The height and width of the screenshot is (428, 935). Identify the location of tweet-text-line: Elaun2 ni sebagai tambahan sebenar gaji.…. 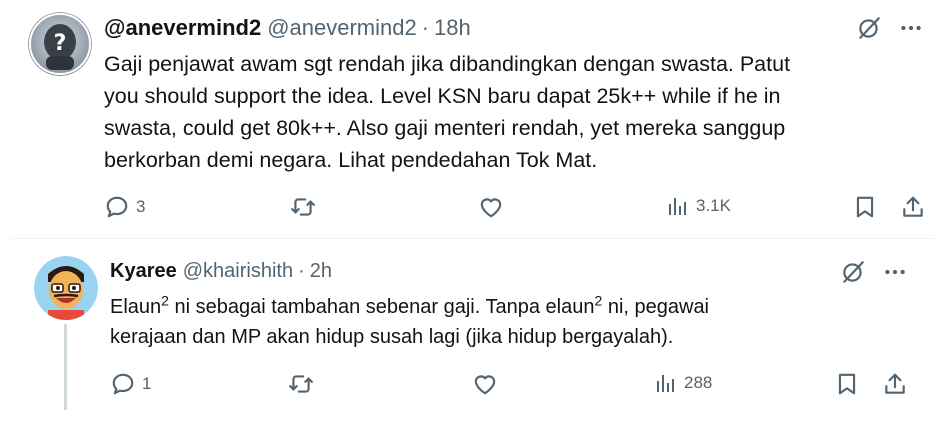
(410, 305).